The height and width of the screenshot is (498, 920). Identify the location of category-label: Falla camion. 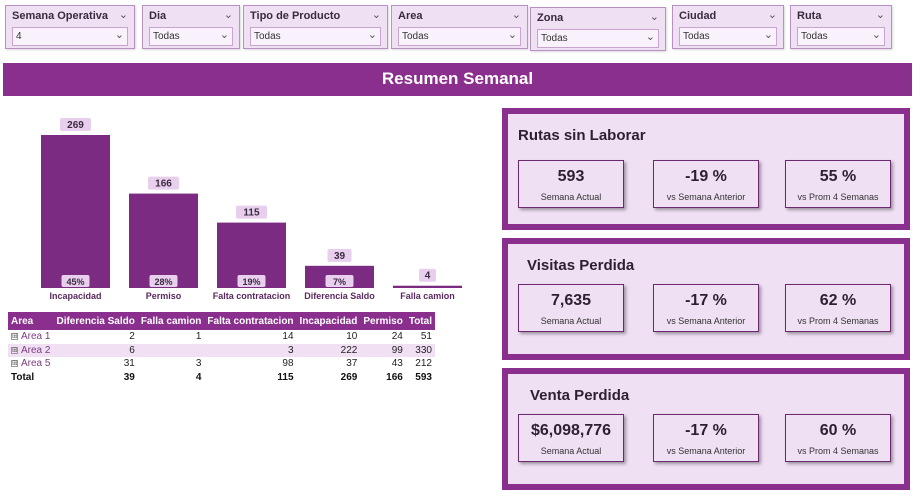
(427, 296).